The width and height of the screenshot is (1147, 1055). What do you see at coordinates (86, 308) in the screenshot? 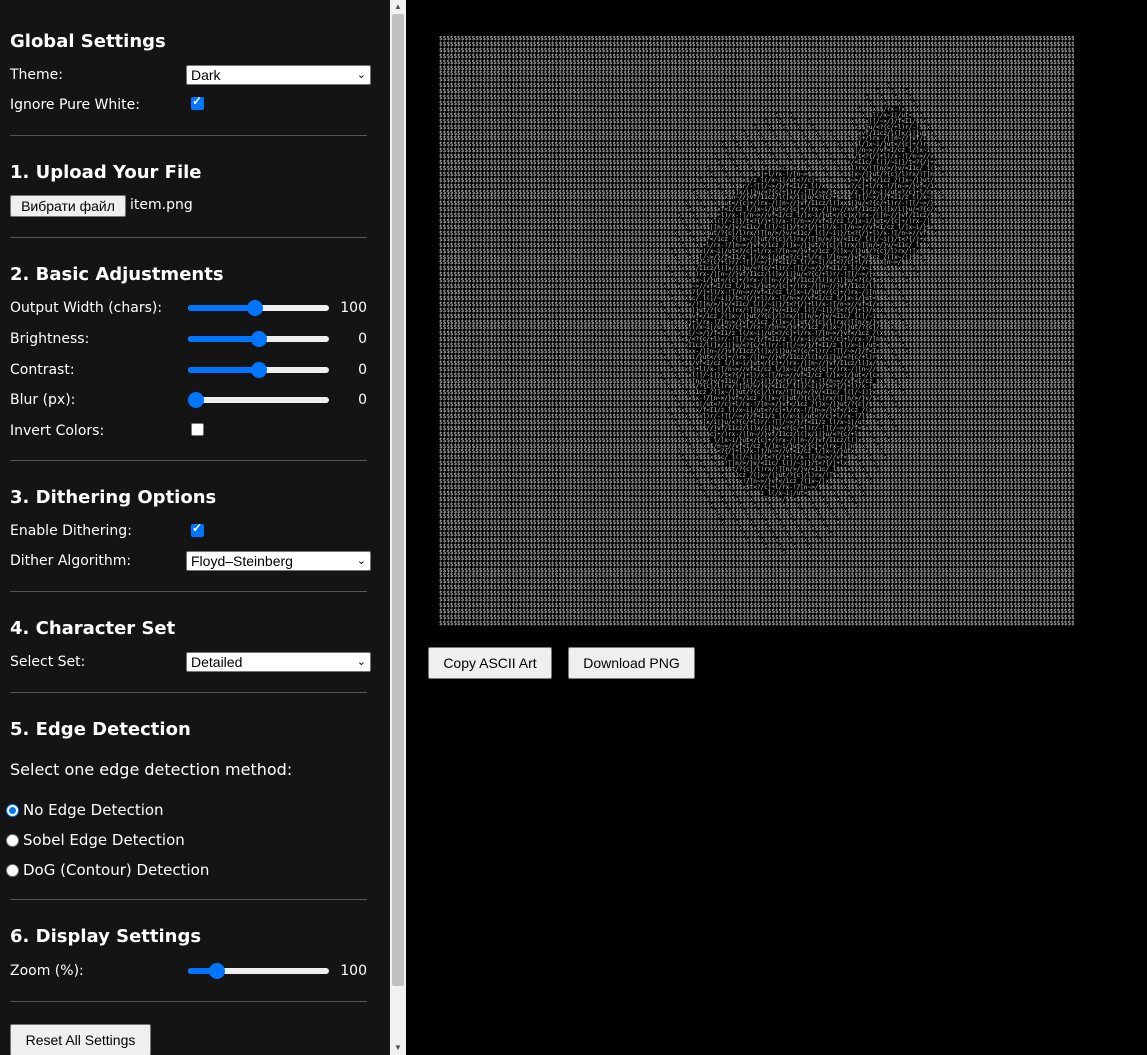
I see `output-width-label: Output Width (chars):` at bounding box center [86, 308].